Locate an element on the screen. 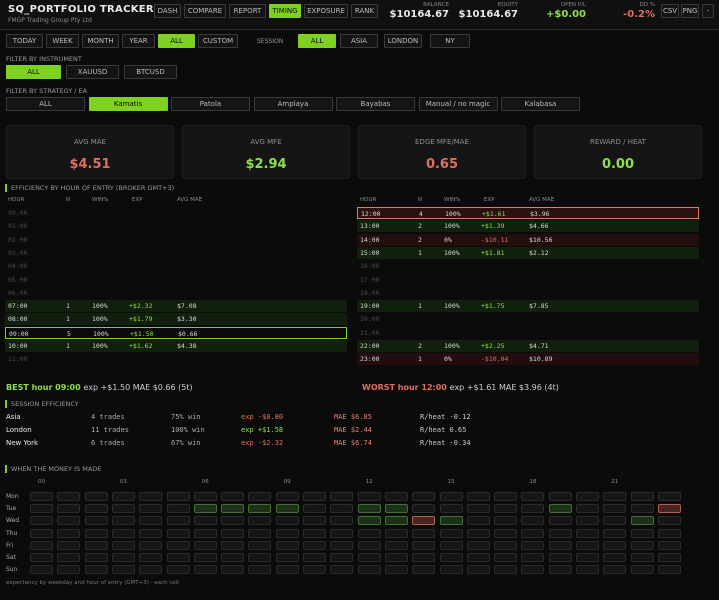 The image size is (719, 600). instrument-xauusd-button: XAUUSD is located at coordinates (92, 72).